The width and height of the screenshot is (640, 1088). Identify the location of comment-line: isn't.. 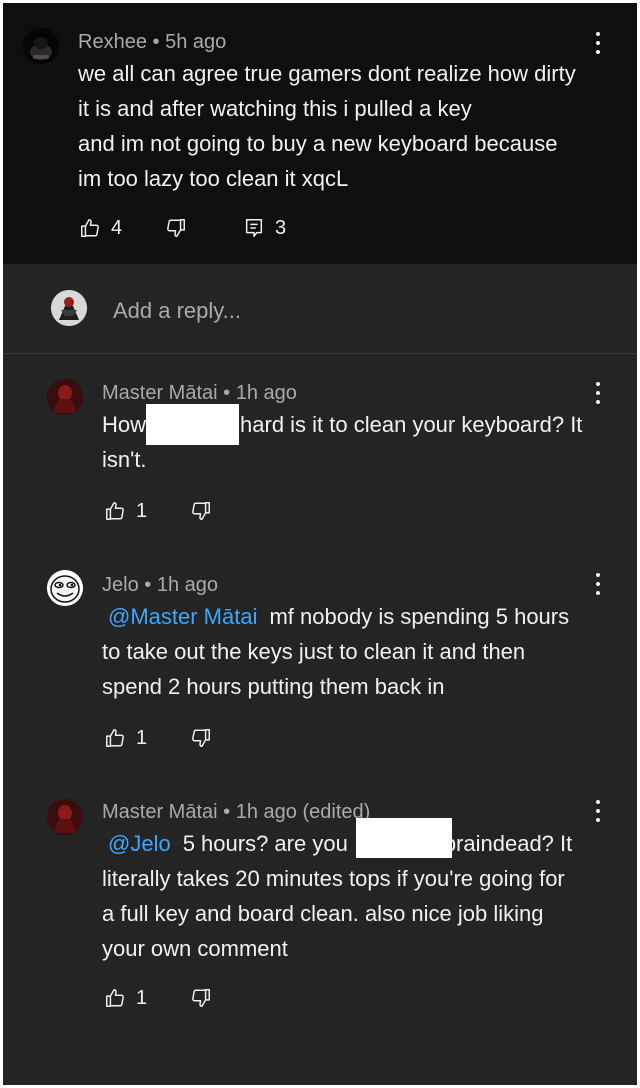
(124, 459).